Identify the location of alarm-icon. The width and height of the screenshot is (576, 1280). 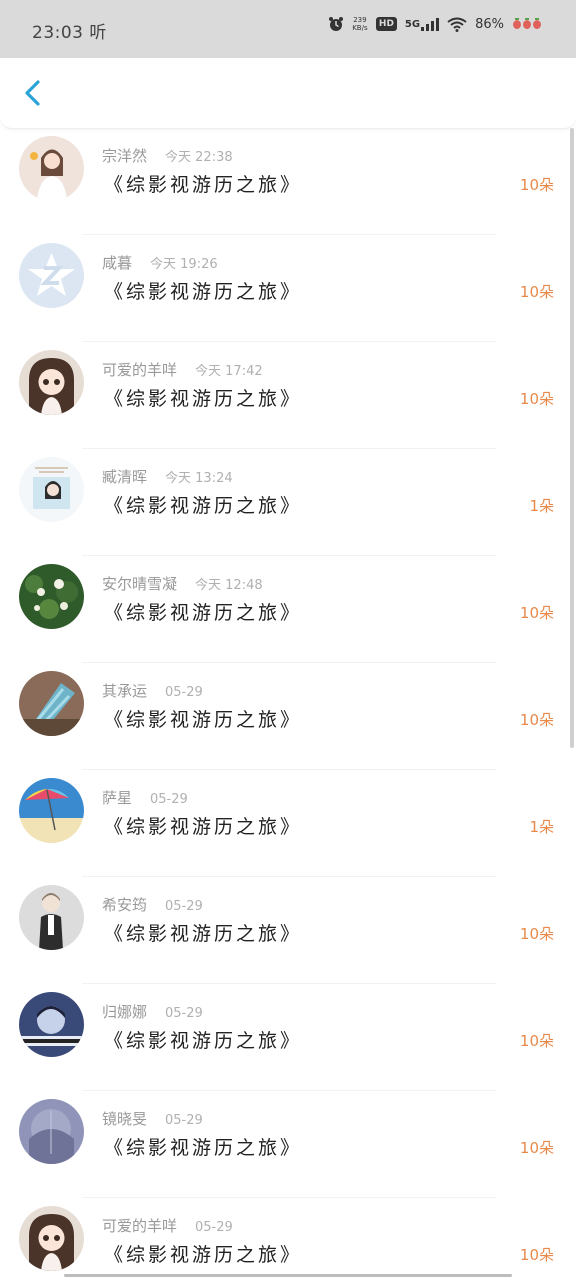
(336, 24).